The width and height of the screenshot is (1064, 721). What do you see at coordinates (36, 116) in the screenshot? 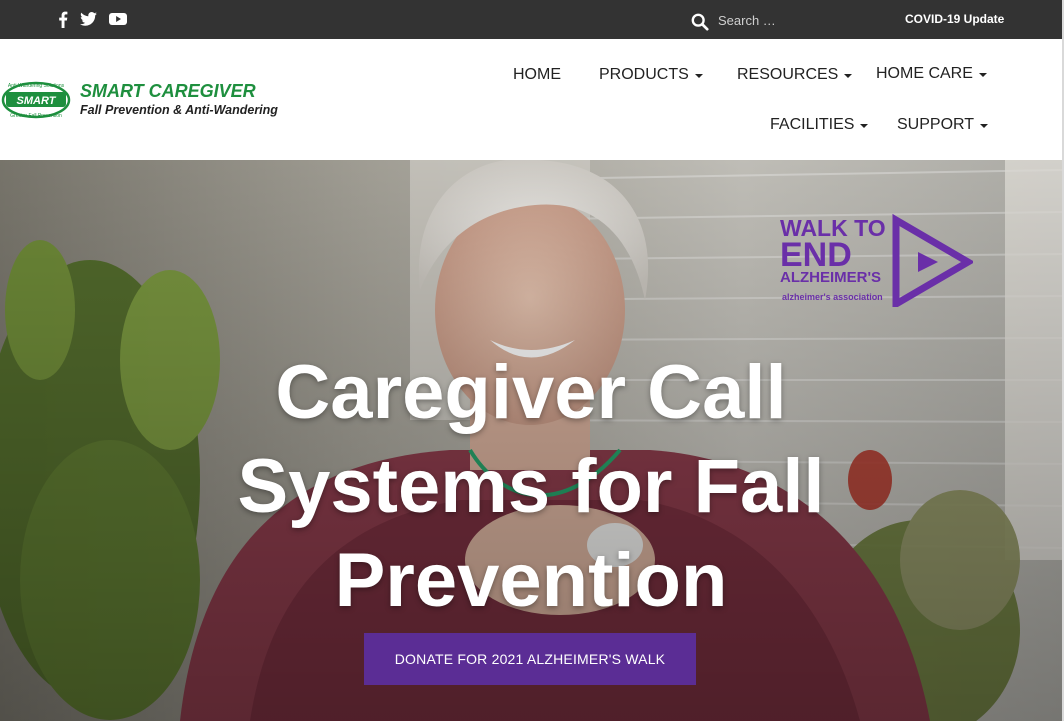
I see `logo-badge-bottom: Greater Fall Prevention` at bounding box center [36, 116].